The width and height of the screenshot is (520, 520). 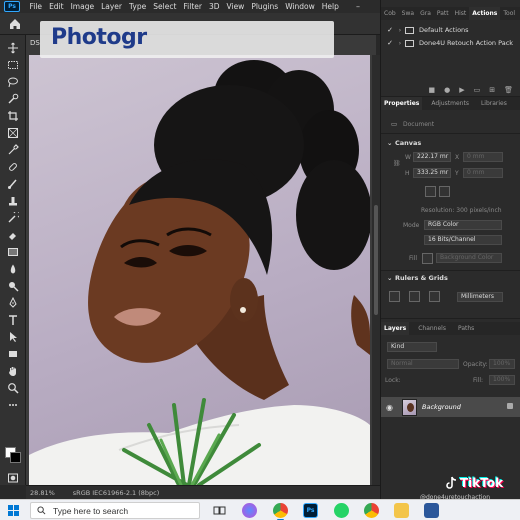 I want to click on tab-adjustments: Adjustments, so click(x=450, y=103).